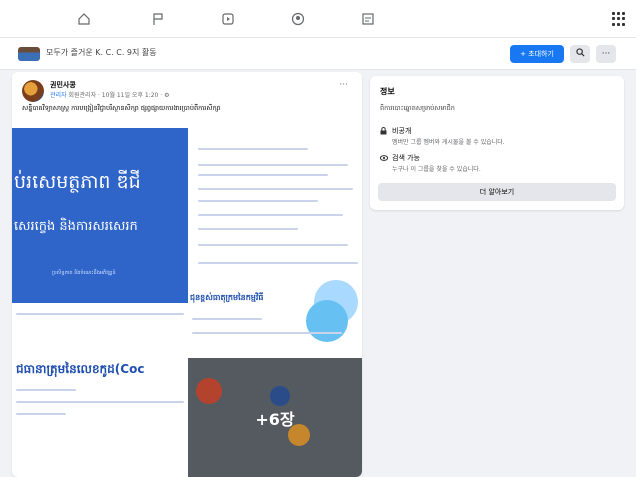 The width and height of the screenshot is (636, 477). What do you see at coordinates (158, 19) in the screenshot?
I see `flag-icon` at bounding box center [158, 19].